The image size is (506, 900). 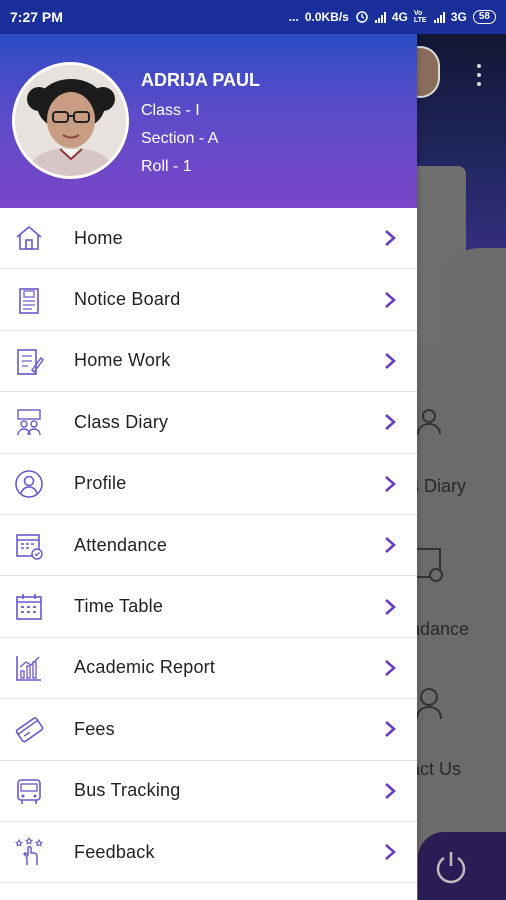 I want to click on overflow-menu-icon, so click(x=479, y=75).